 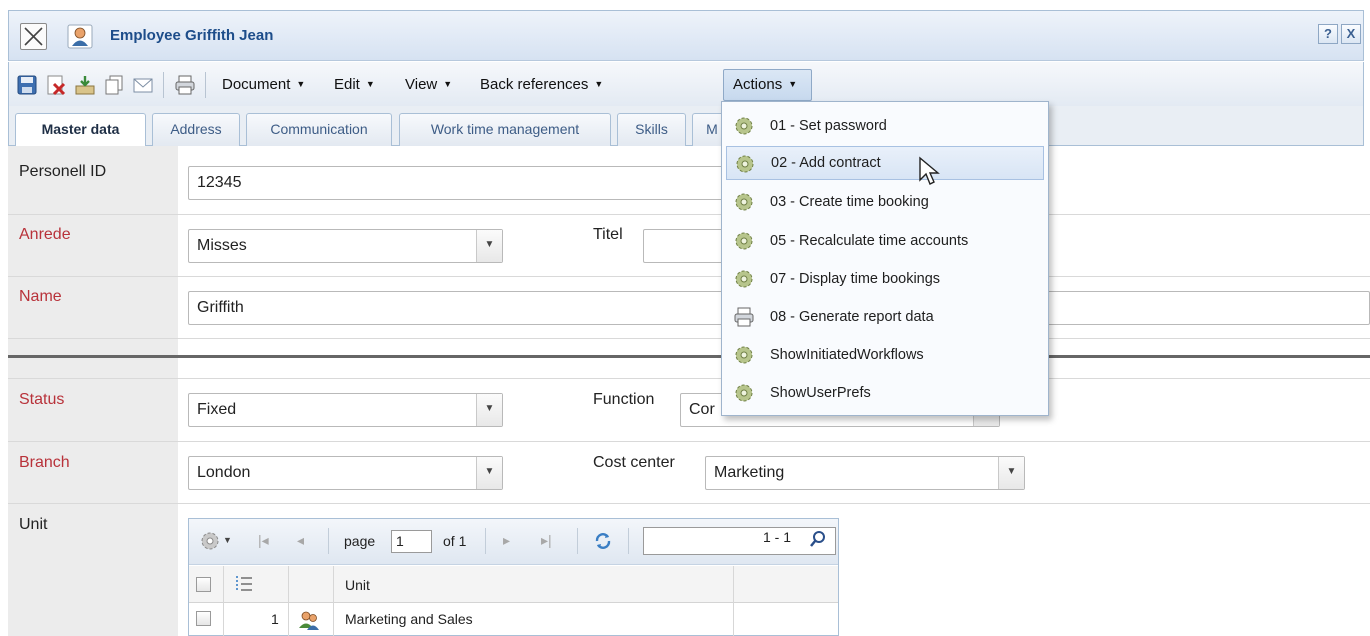 What do you see at coordinates (360, 541) in the screenshot?
I see `page-label: page` at bounding box center [360, 541].